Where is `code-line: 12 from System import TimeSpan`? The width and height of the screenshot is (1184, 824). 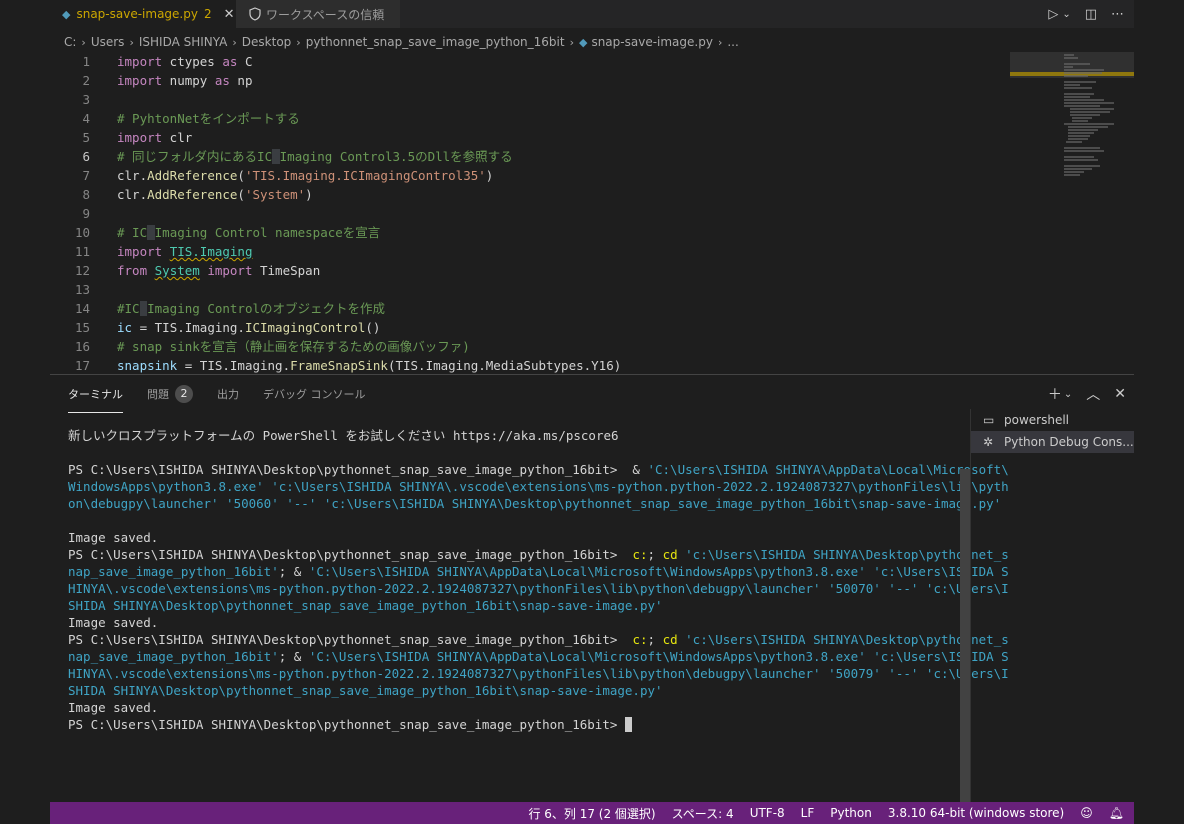 code-line: 12 from System import TimeSpan is located at coordinates (530, 270).